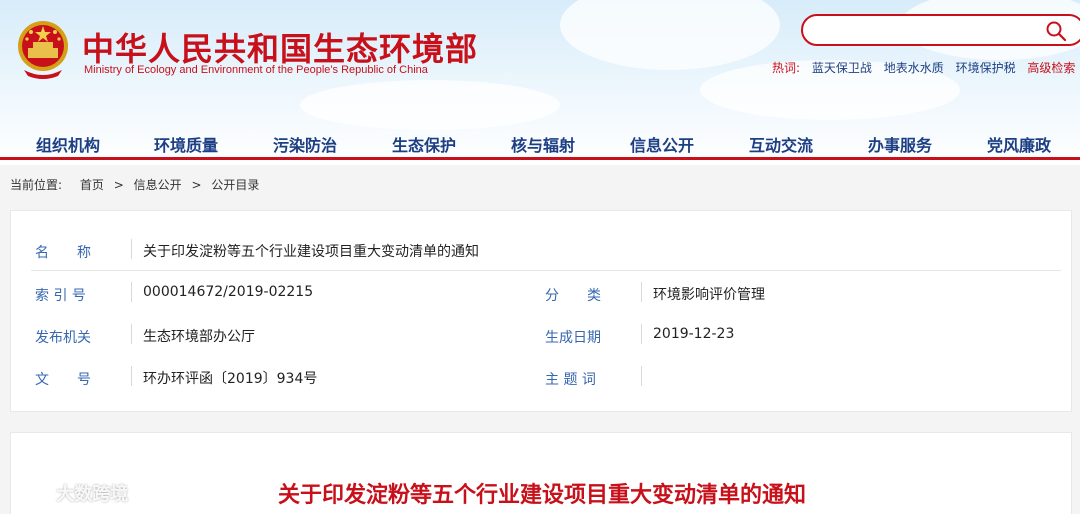  What do you see at coordinates (786, 68) in the screenshot?
I see `hotwords-label: 热词:` at bounding box center [786, 68].